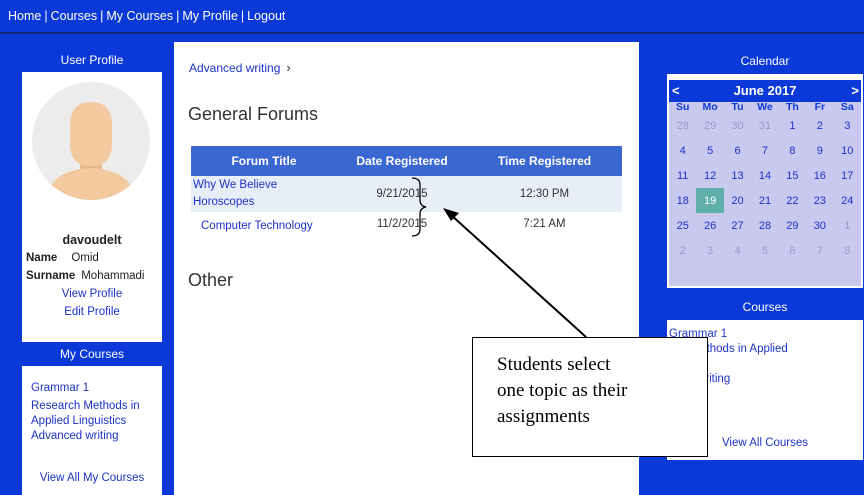 This screenshot has height=495, width=864. Describe the element at coordinates (855, 90) in the screenshot. I see `calendar-next-button: >` at that location.